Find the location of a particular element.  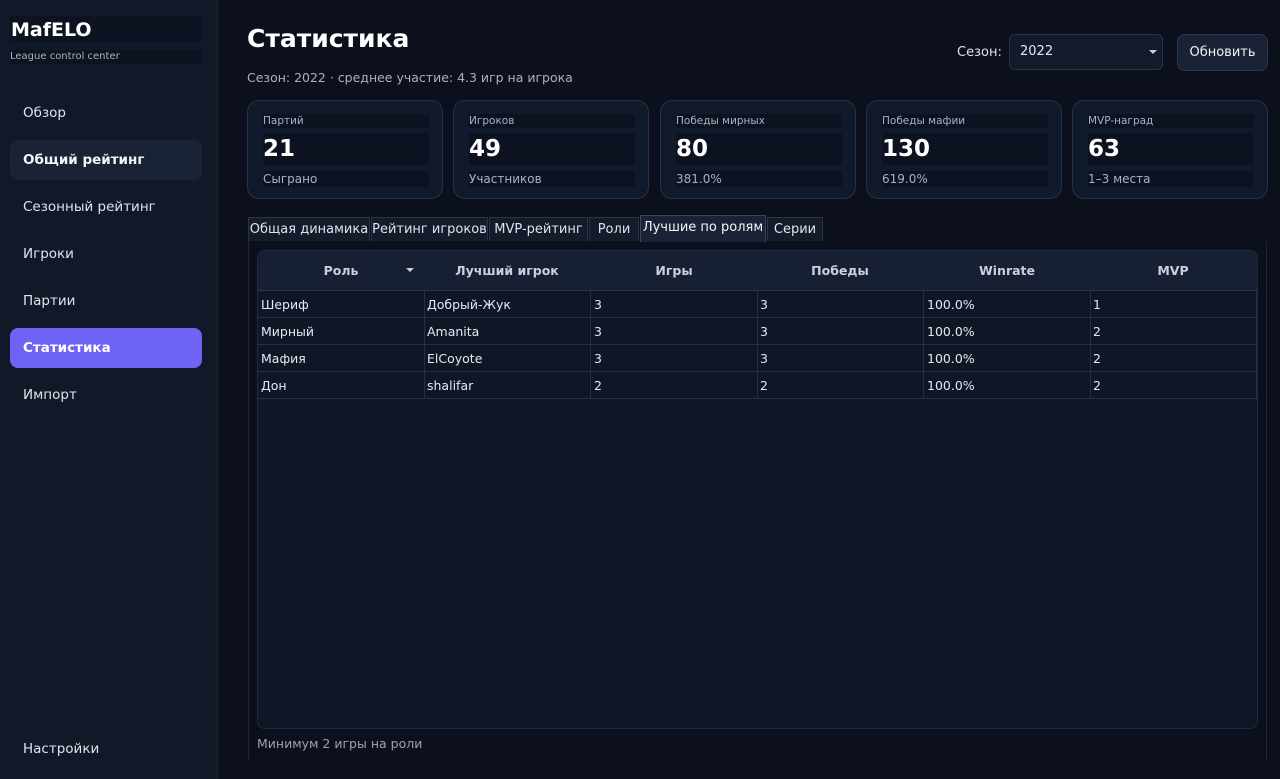

season-select-value: 2022 is located at coordinates (1037, 51).